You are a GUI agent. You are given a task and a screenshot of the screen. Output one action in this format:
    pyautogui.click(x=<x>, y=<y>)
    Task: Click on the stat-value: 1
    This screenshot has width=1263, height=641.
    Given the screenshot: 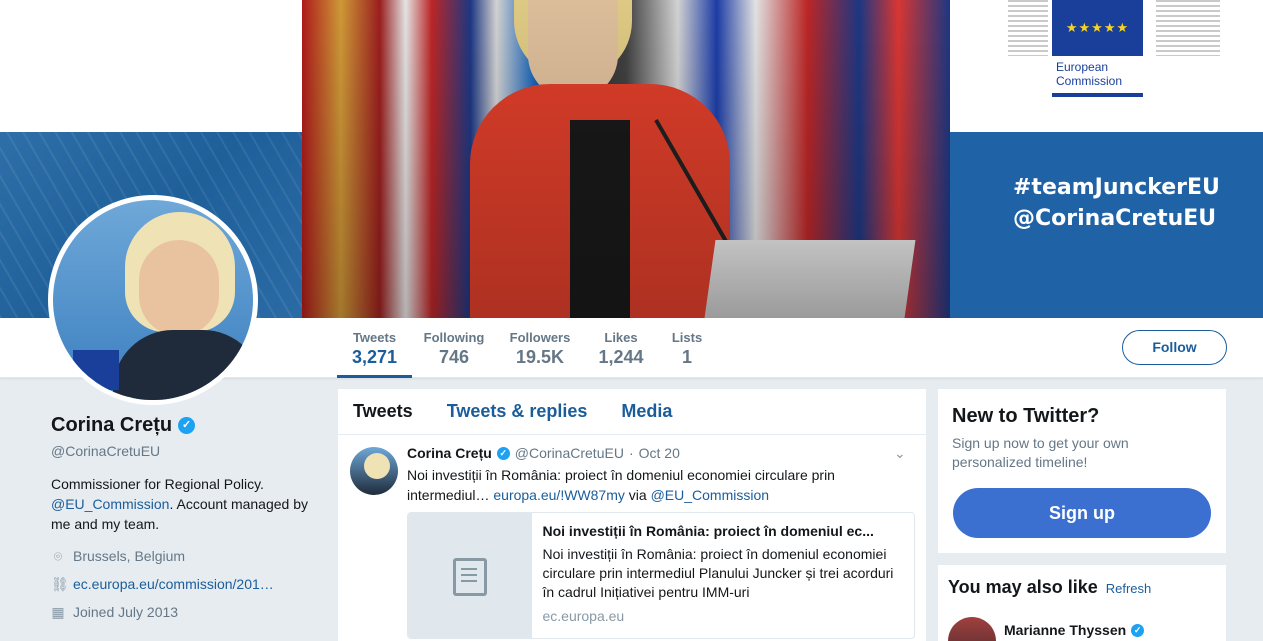 What is the action you would take?
    pyautogui.click(x=686, y=357)
    